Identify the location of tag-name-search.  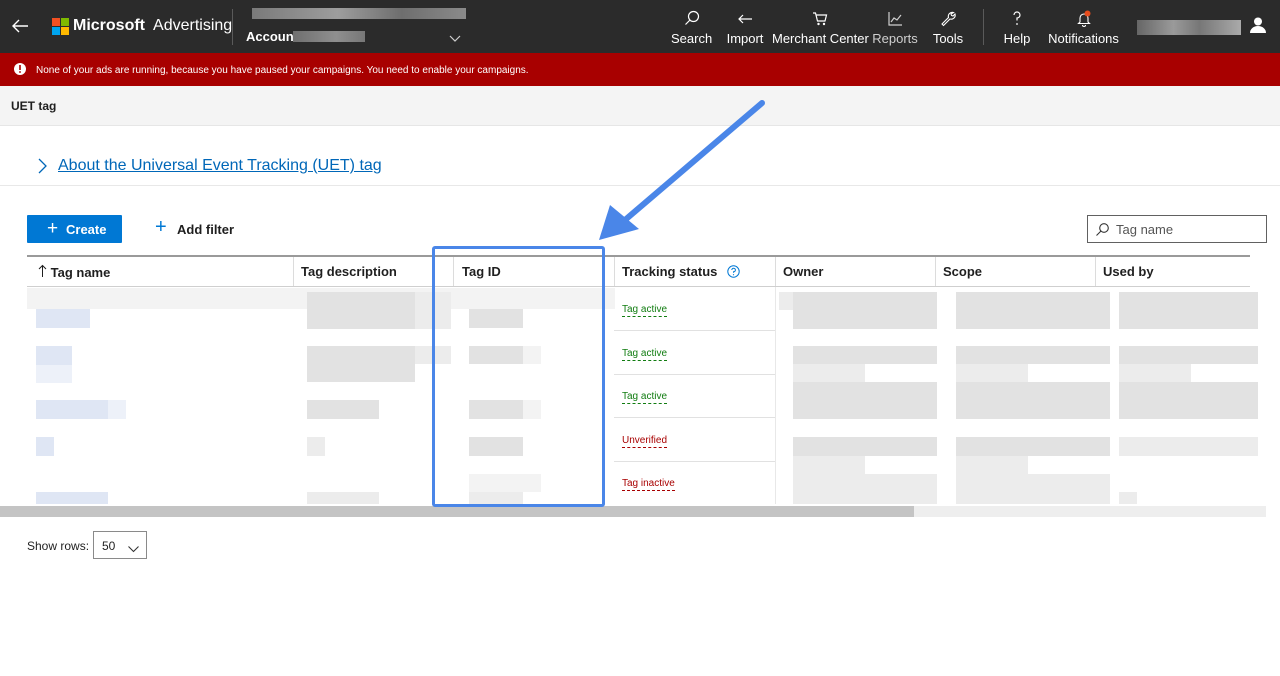
(1177, 229).